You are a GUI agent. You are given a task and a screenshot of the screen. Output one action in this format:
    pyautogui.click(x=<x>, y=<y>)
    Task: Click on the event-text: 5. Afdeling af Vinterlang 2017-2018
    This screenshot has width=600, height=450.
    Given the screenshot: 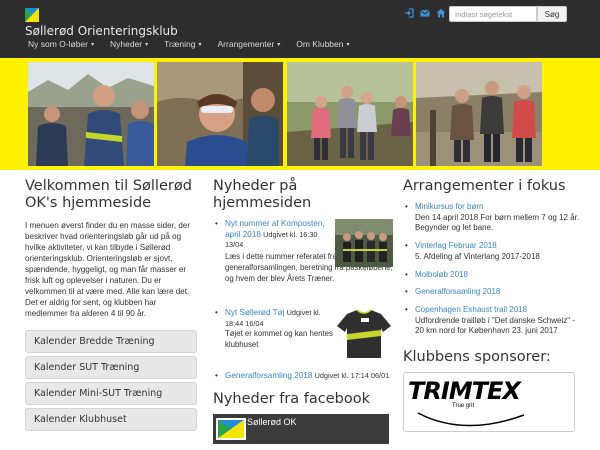 What is the action you would take?
    pyautogui.click(x=477, y=256)
    